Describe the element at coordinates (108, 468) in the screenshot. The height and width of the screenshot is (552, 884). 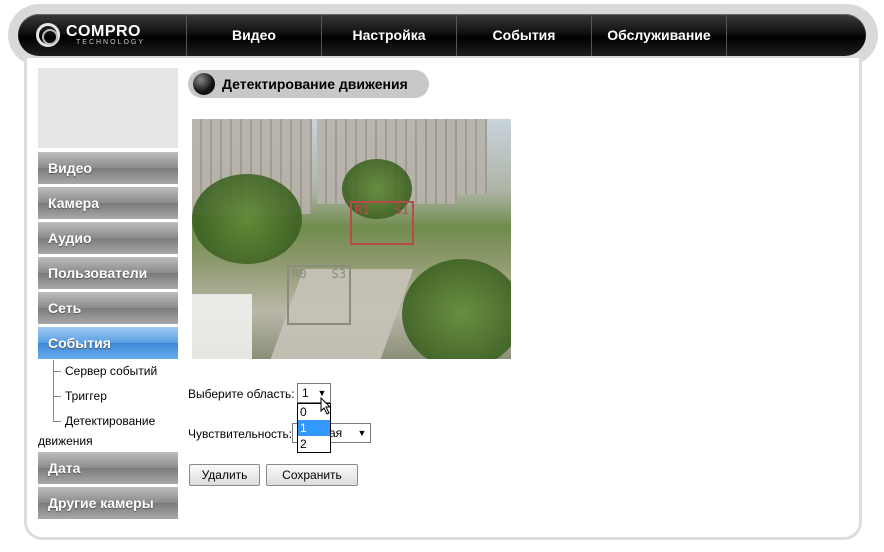
I see `sidebar-item-date: Дата` at that location.